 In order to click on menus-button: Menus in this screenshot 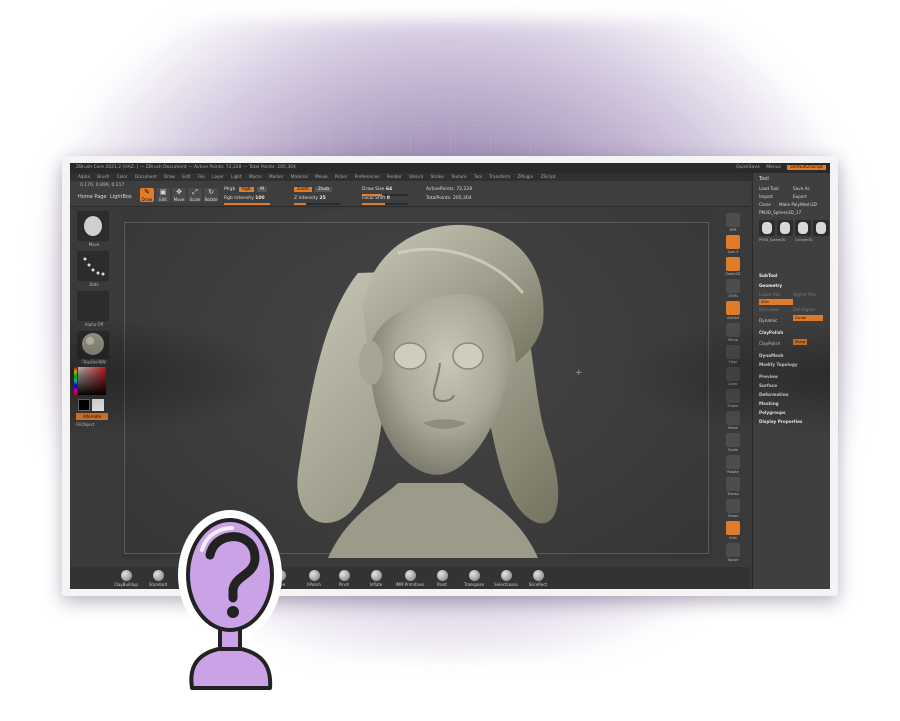, I will do `click(773, 167)`.